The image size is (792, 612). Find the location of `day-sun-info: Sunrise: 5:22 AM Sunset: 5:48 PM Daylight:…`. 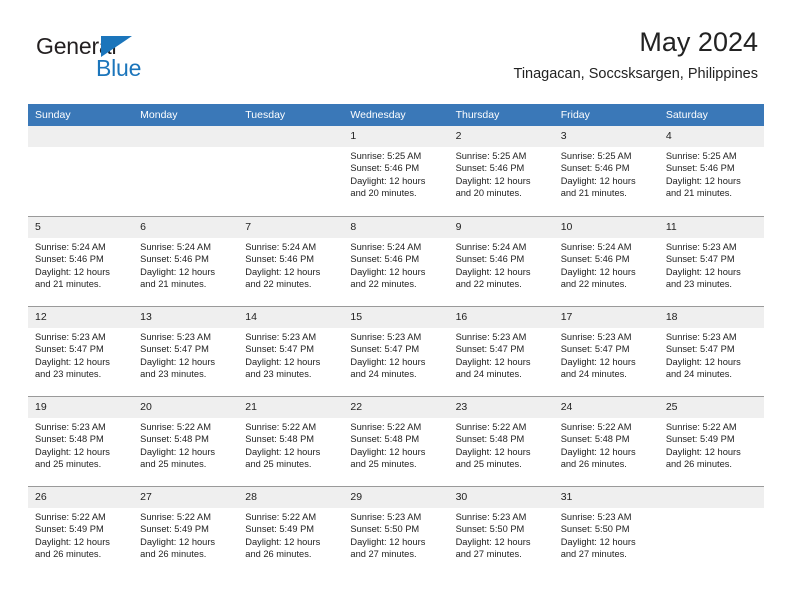

day-sun-info: Sunrise: 5:22 AM Sunset: 5:48 PM Daylight:… is located at coordinates (185, 444).